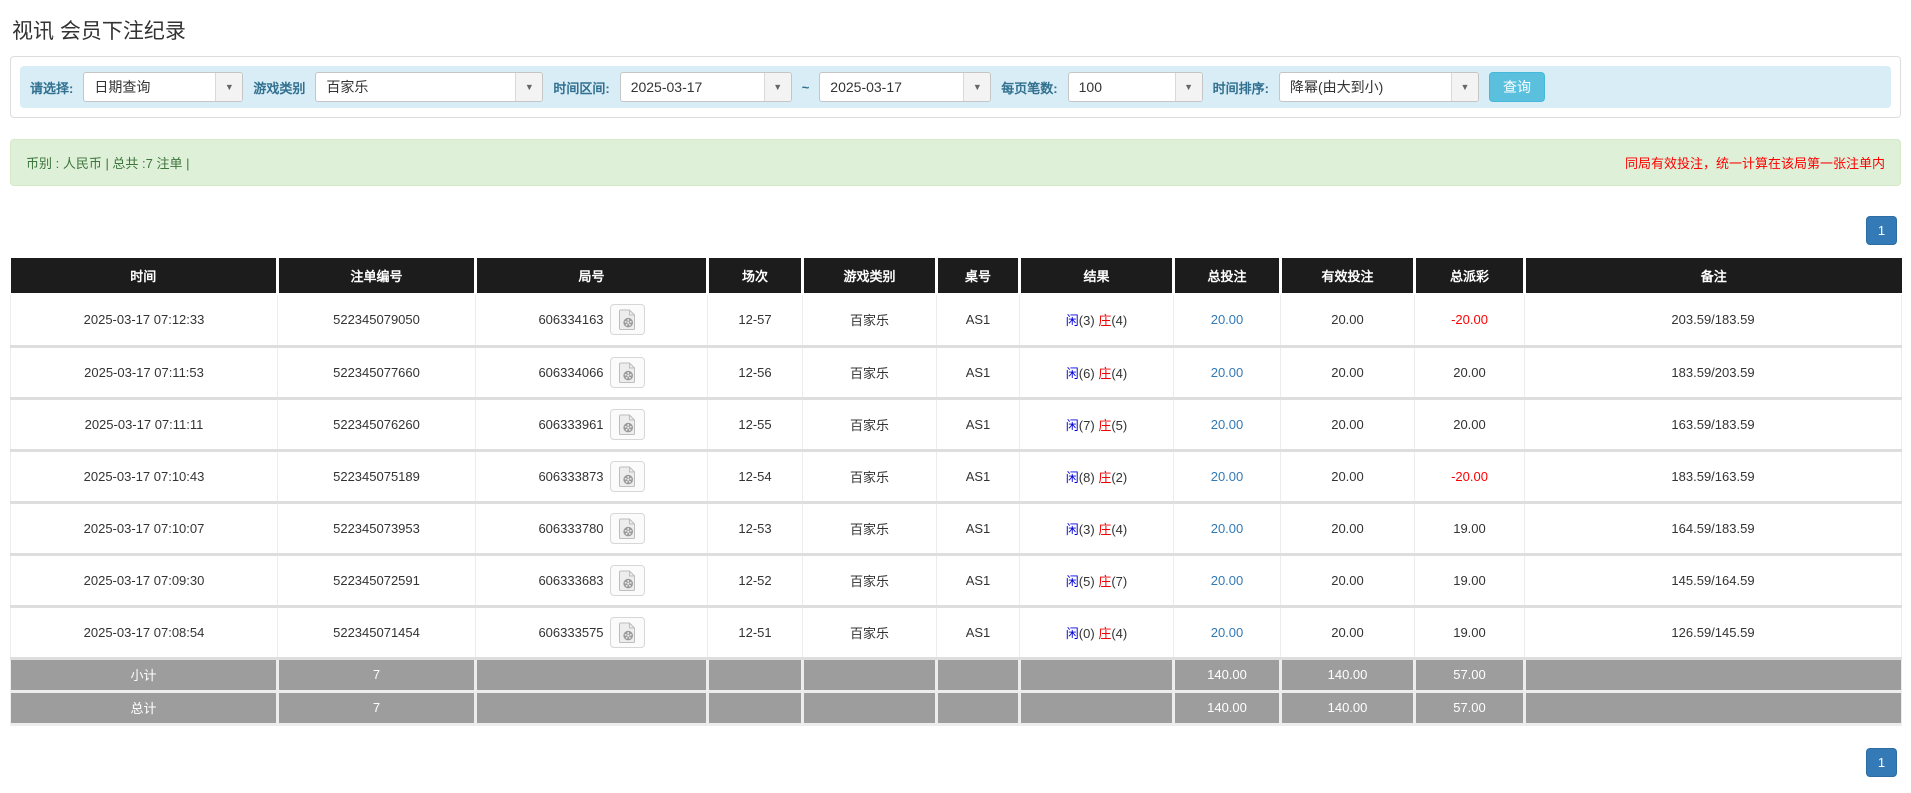 This screenshot has height=793, width=1911. I want to click on round-no: 606334066, so click(571, 372).